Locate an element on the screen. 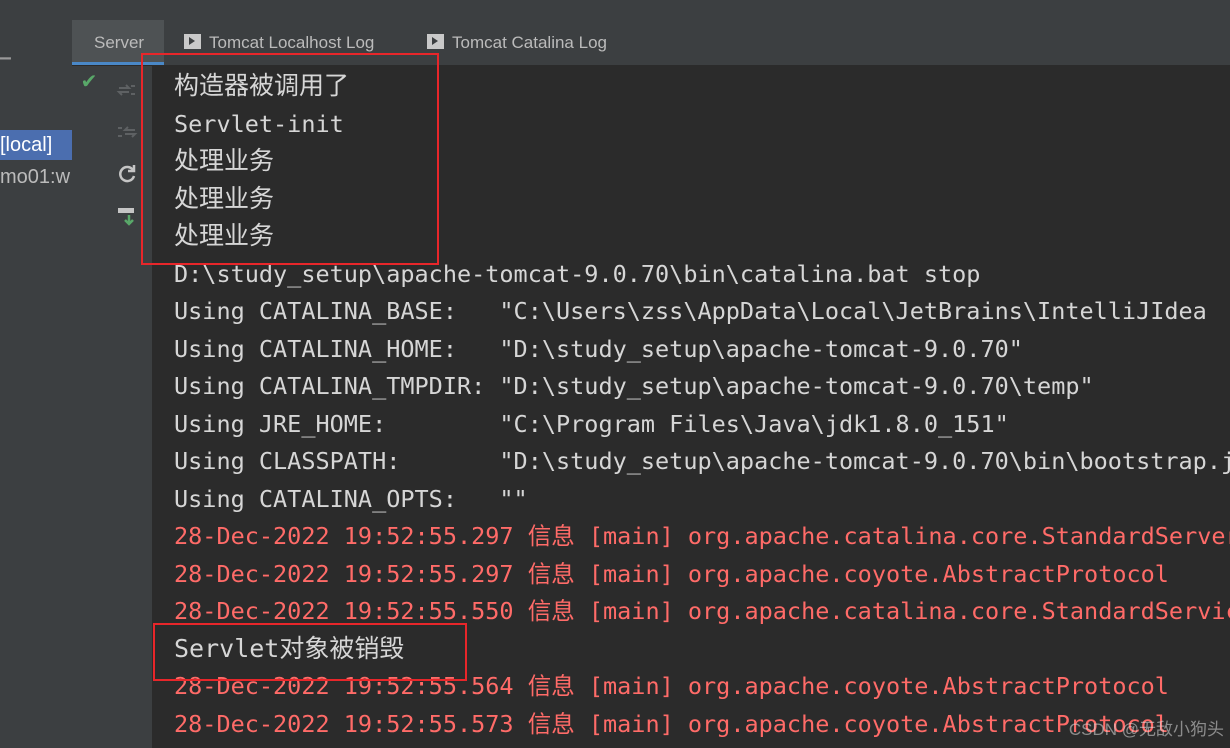 The height and width of the screenshot is (748, 1230). tab-server: Server is located at coordinates (118, 42).